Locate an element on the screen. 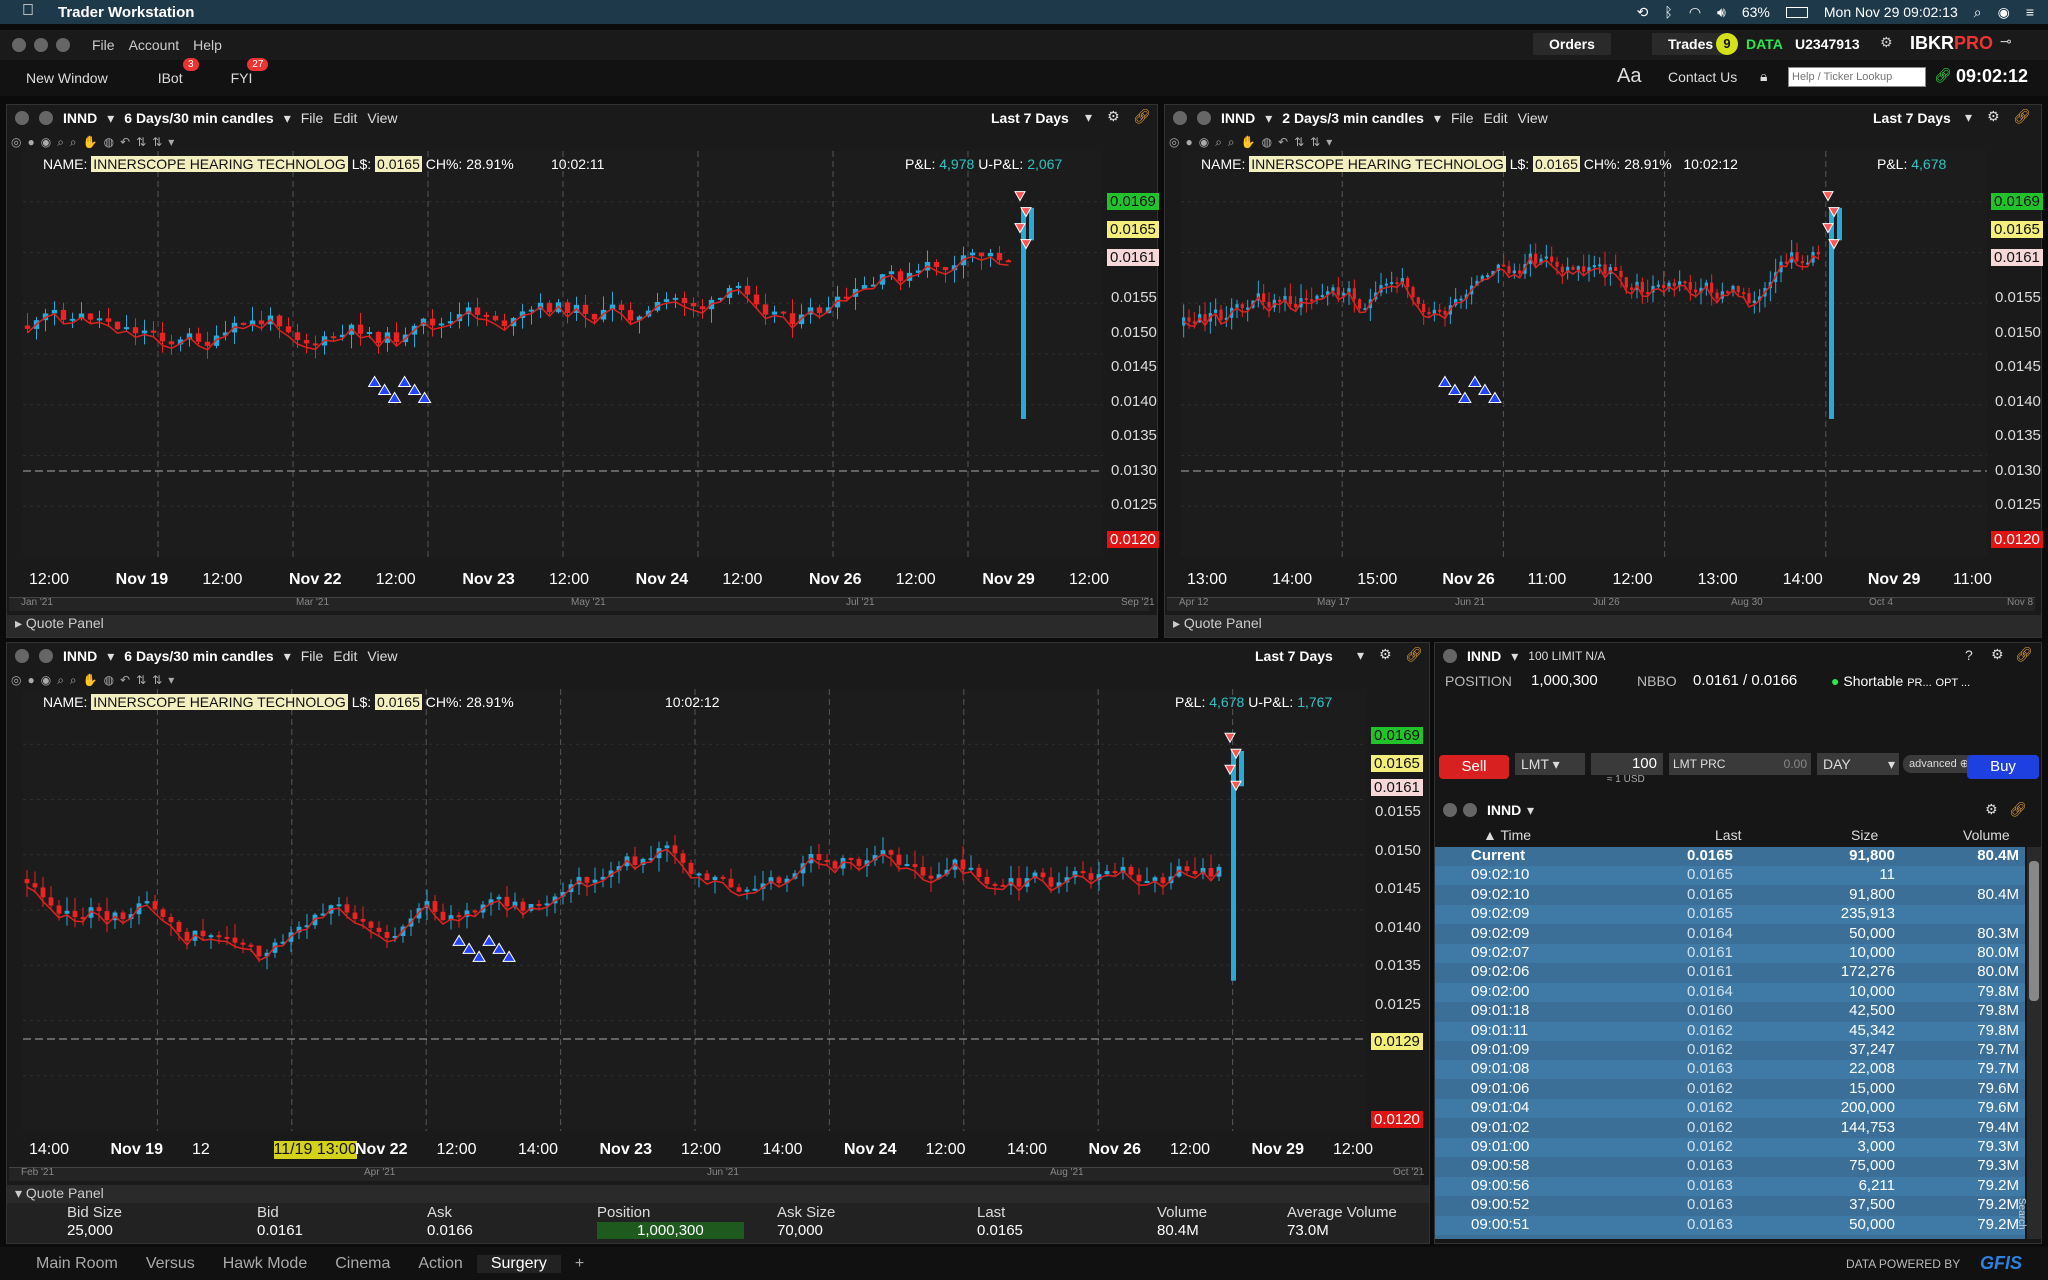  maximize-window-icon is located at coordinates (63, 45).